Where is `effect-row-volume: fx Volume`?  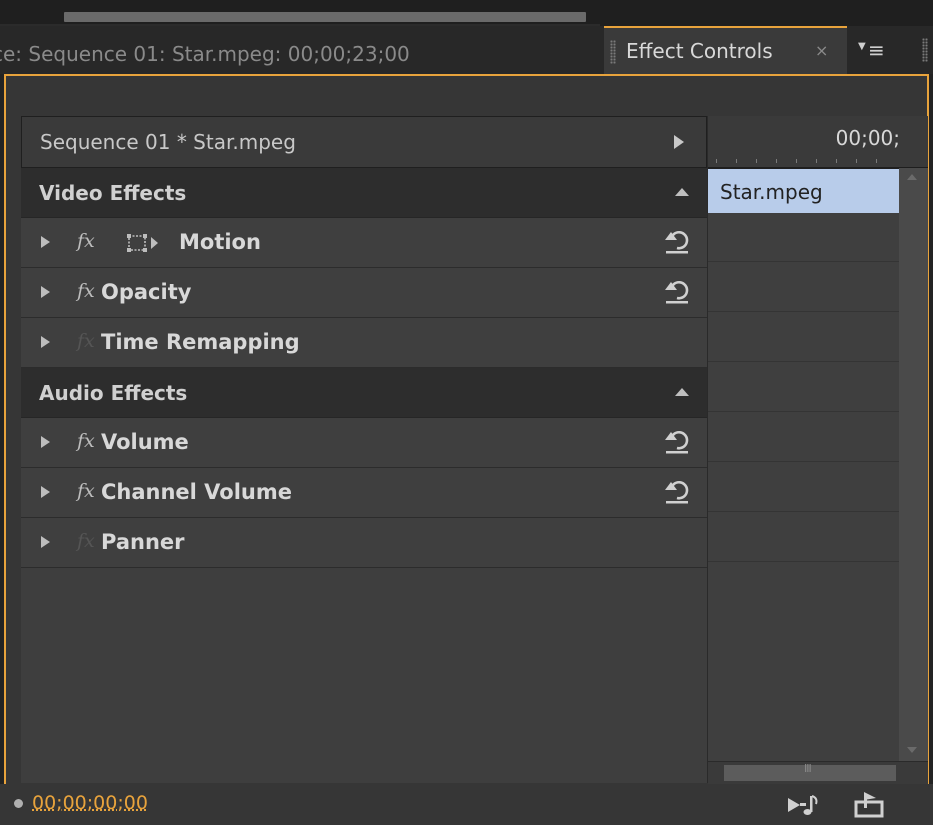 effect-row-volume: fx Volume is located at coordinates (364, 443).